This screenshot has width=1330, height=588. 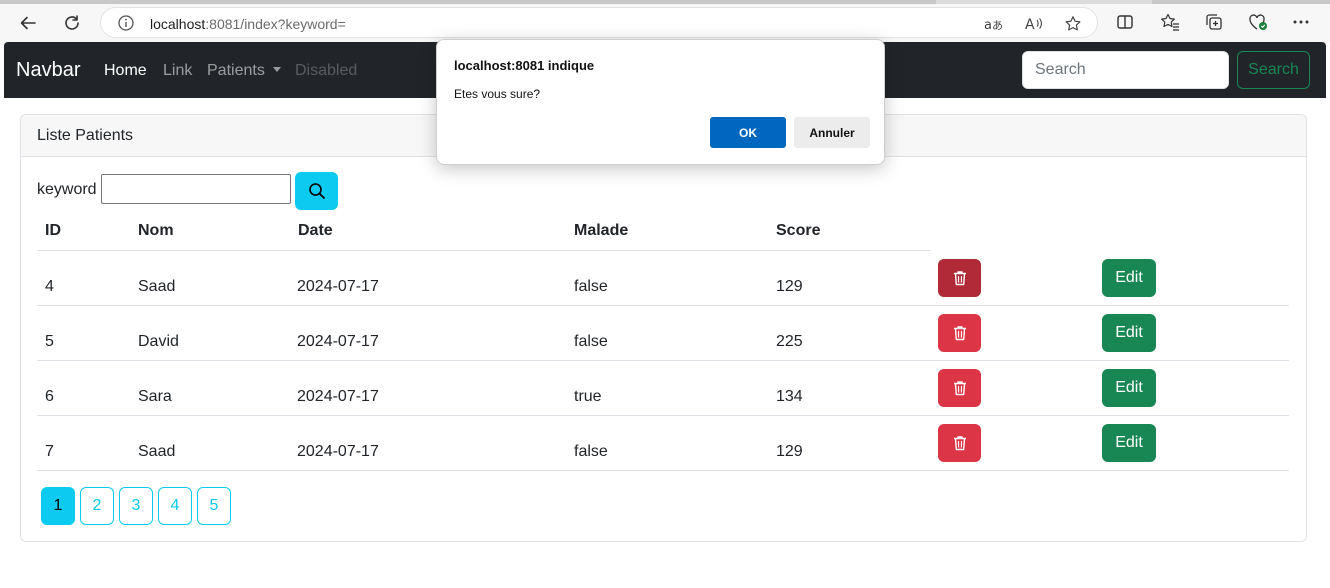 I want to click on dialog-ok-button: OK, so click(x=748, y=132).